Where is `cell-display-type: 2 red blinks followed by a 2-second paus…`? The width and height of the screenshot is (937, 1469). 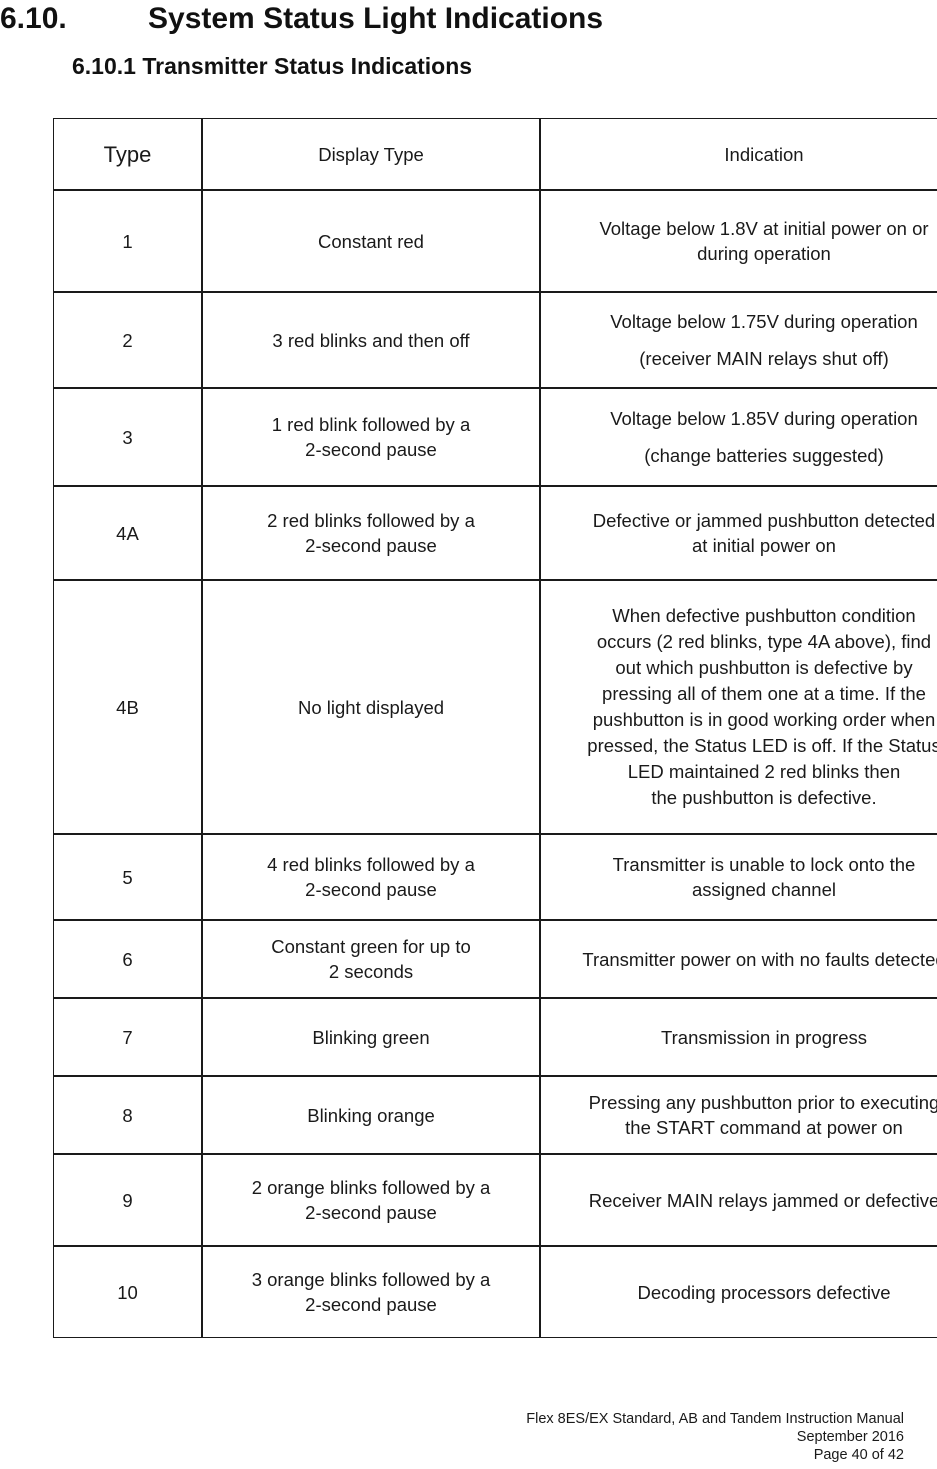 cell-display-type: 2 red blinks followed by a 2-second paus… is located at coordinates (371, 533).